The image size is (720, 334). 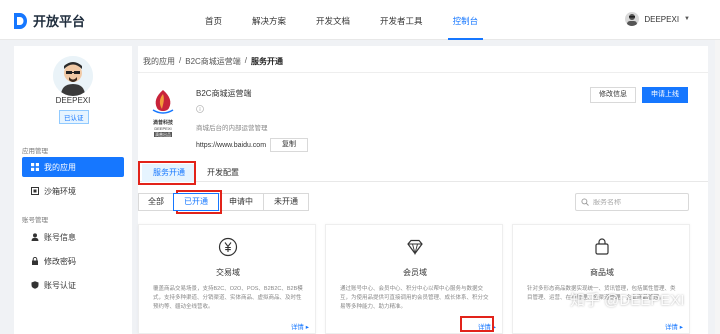 I want to click on search-icon, so click(x=585, y=202).